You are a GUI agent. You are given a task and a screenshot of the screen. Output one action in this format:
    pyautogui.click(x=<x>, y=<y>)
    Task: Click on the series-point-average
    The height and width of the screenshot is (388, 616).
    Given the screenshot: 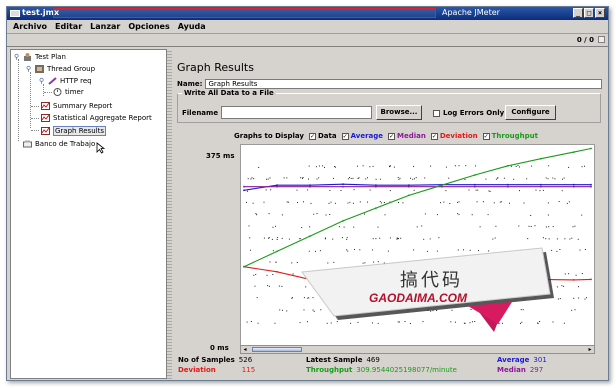 What is the action you would take?
    pyautogui.click(x=343, y=184)
    